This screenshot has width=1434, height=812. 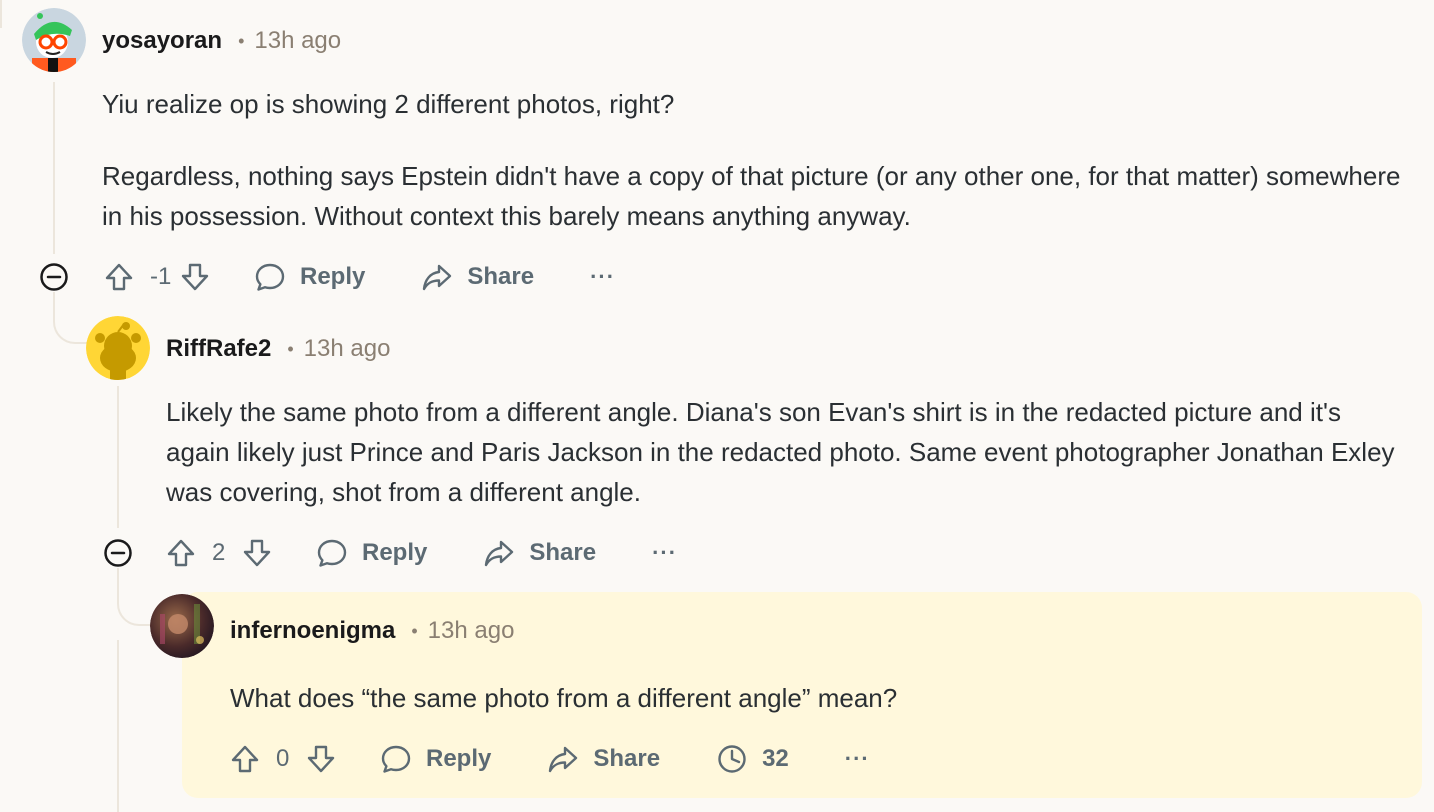 I want to click on insights-icon, so click(x=732, y=759).